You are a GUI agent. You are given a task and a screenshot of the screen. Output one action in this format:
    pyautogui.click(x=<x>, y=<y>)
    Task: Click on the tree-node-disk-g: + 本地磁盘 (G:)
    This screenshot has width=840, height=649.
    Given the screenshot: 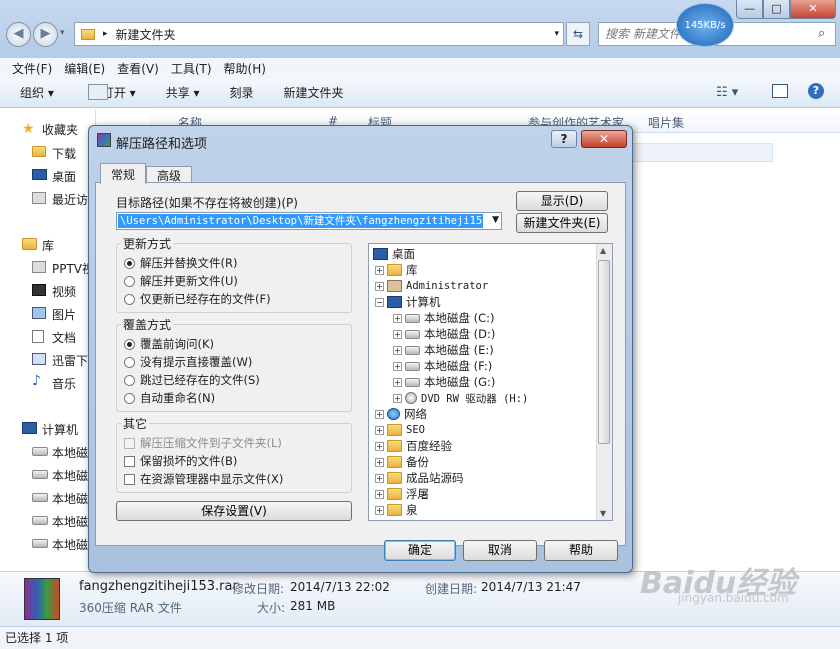 What is the action you would take?
    pyautogui.click(x=444, y=382)
    